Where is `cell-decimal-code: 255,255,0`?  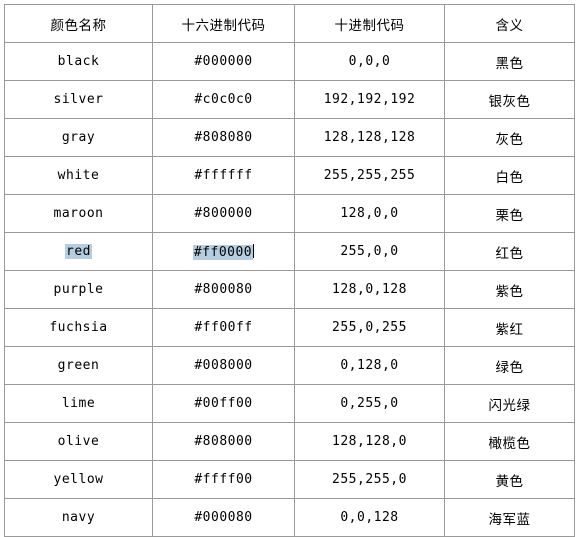 cell-decimal-code: 255,255,0 is located at coordinates (369, 479).